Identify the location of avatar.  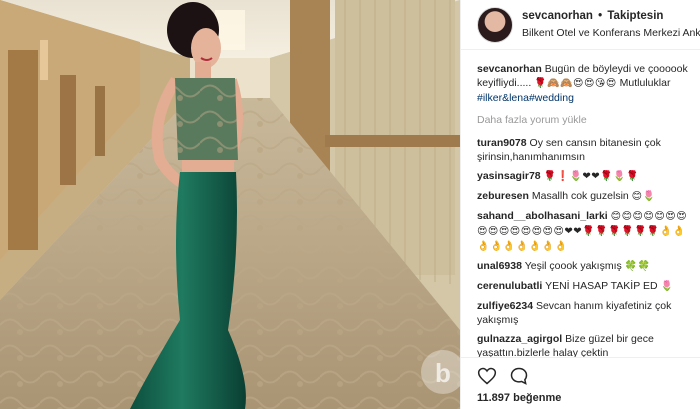
(495, 25).